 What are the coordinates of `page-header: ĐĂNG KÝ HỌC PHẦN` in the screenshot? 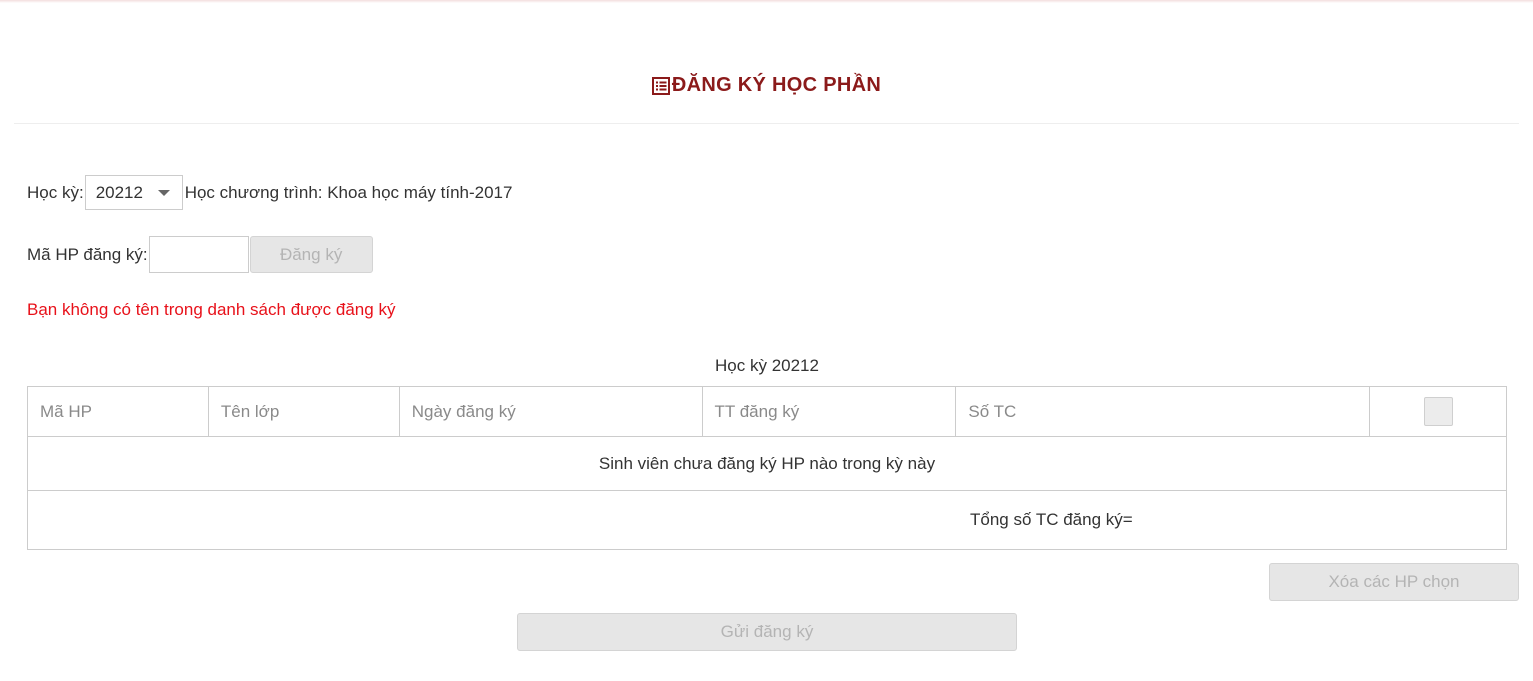 It's located at (766, 92).